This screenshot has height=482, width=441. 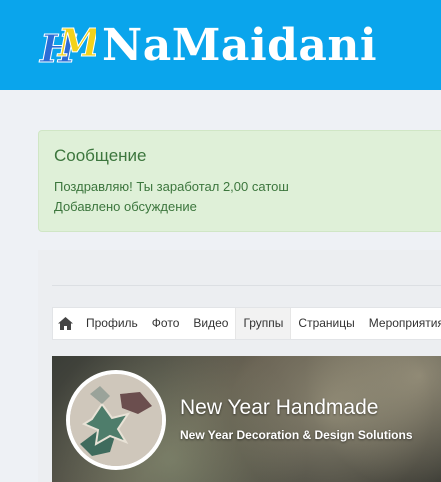 What do you see at coordinates (116, 420) in the screenshot?
I see `group-avatar` at bounding box center [116, 420].